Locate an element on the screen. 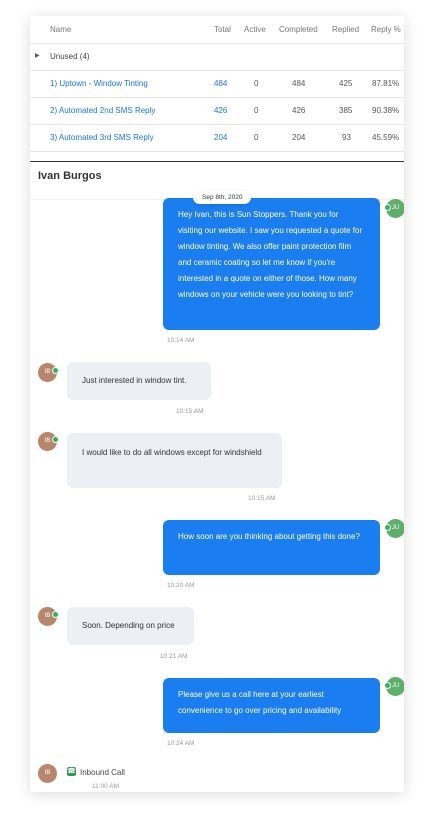 The width and height of the screenshot is (434, 832). replied-value: 93 is located at coordinates (346, 137).